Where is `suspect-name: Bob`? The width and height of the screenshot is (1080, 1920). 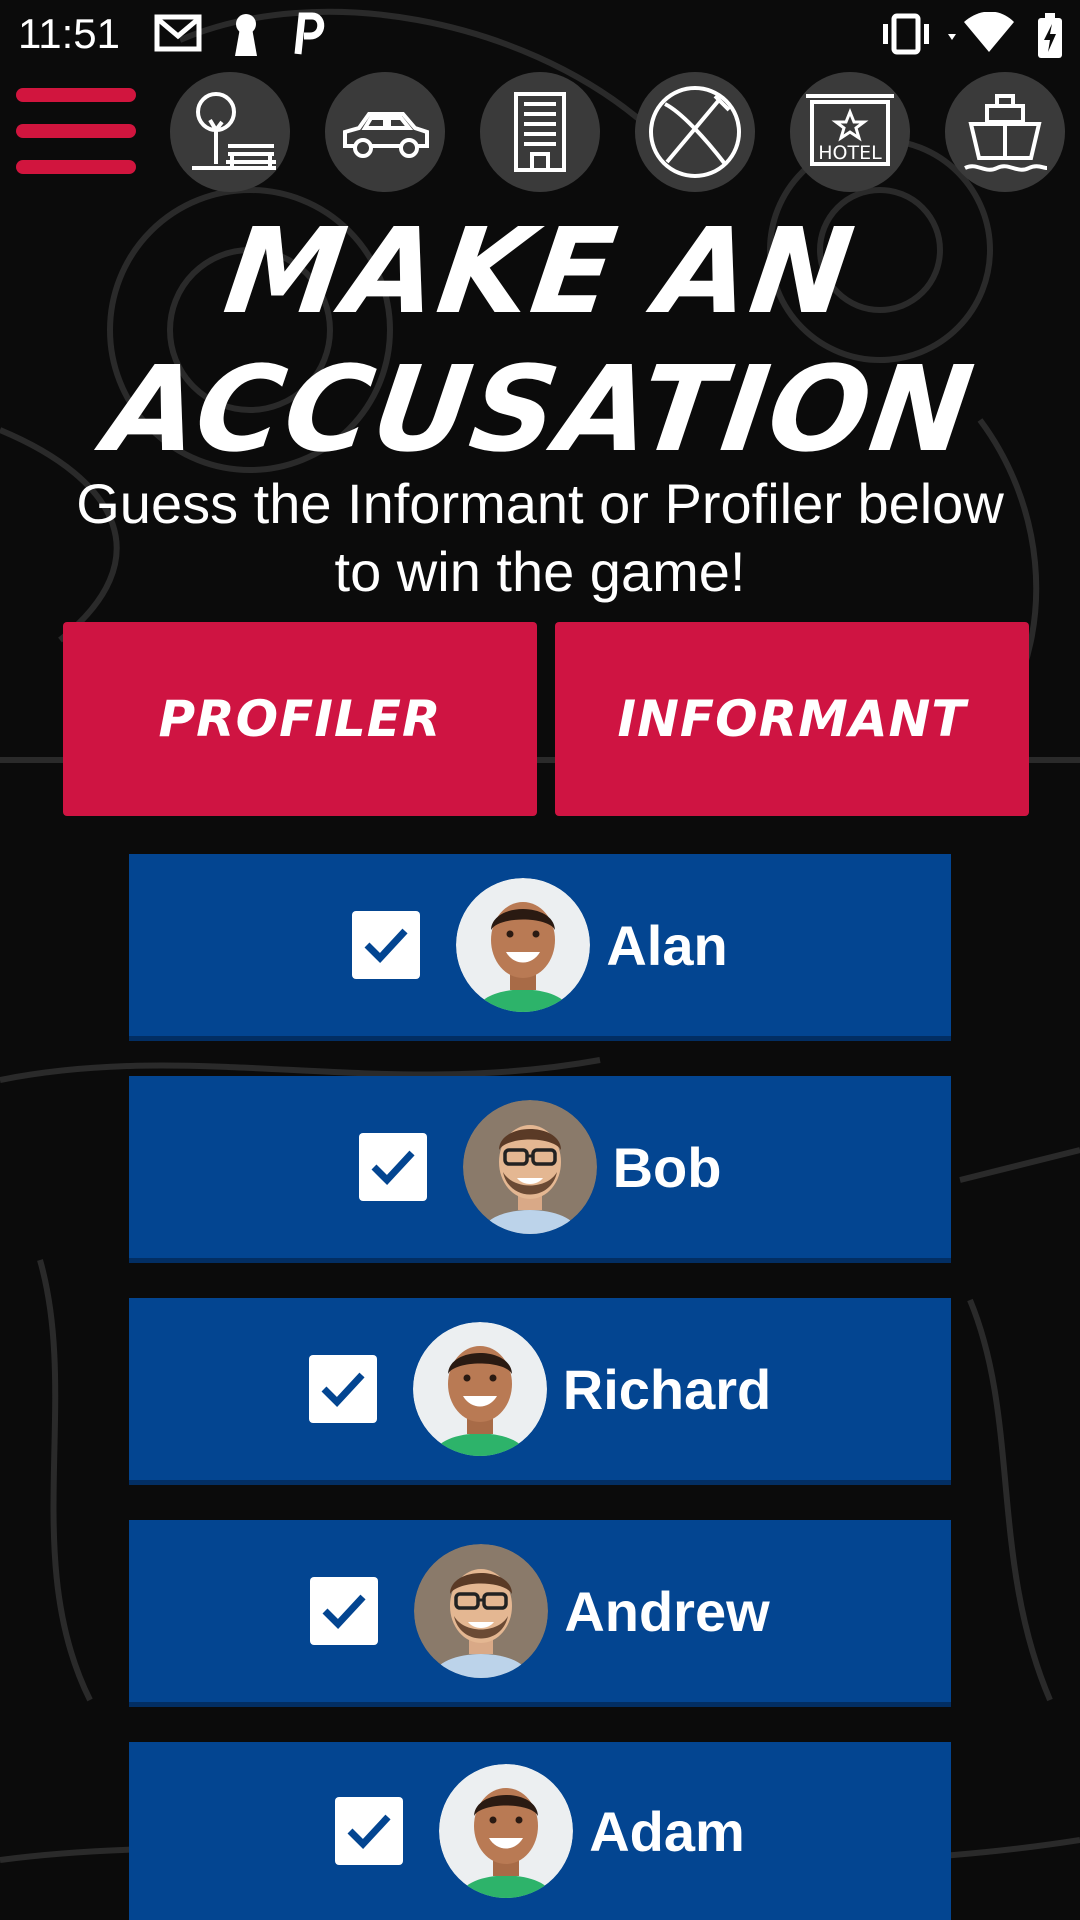
suspect-name: Bob is located at coordinates (667, 1167).